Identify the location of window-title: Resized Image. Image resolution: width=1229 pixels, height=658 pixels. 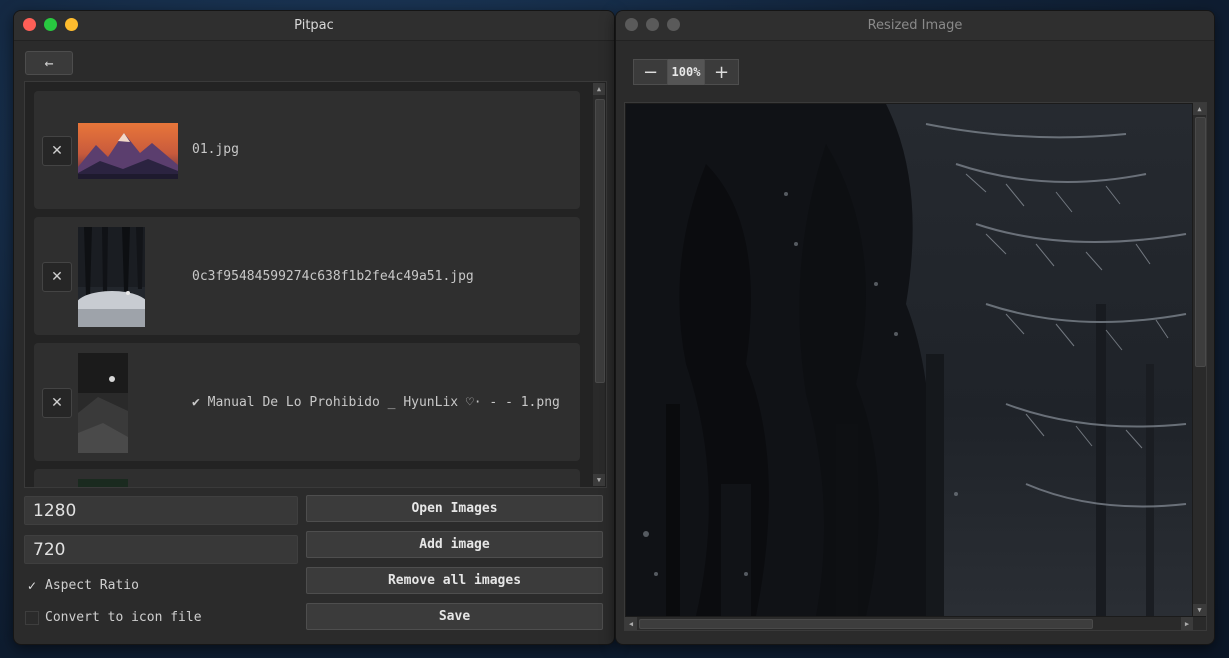
(915, 25).